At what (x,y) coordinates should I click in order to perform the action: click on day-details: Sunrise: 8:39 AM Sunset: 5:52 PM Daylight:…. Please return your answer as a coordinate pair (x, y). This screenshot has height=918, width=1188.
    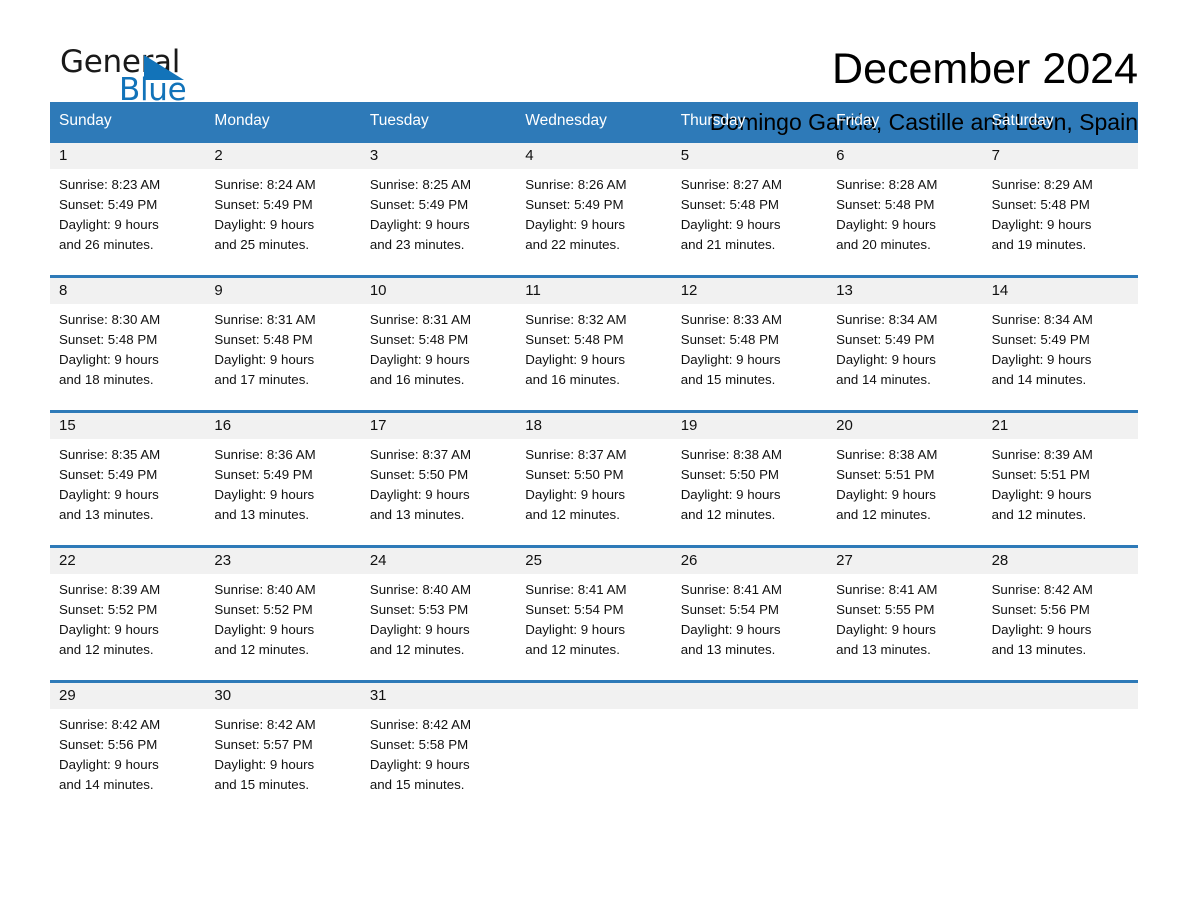
    Looking at the image, I should click on (127, 617).